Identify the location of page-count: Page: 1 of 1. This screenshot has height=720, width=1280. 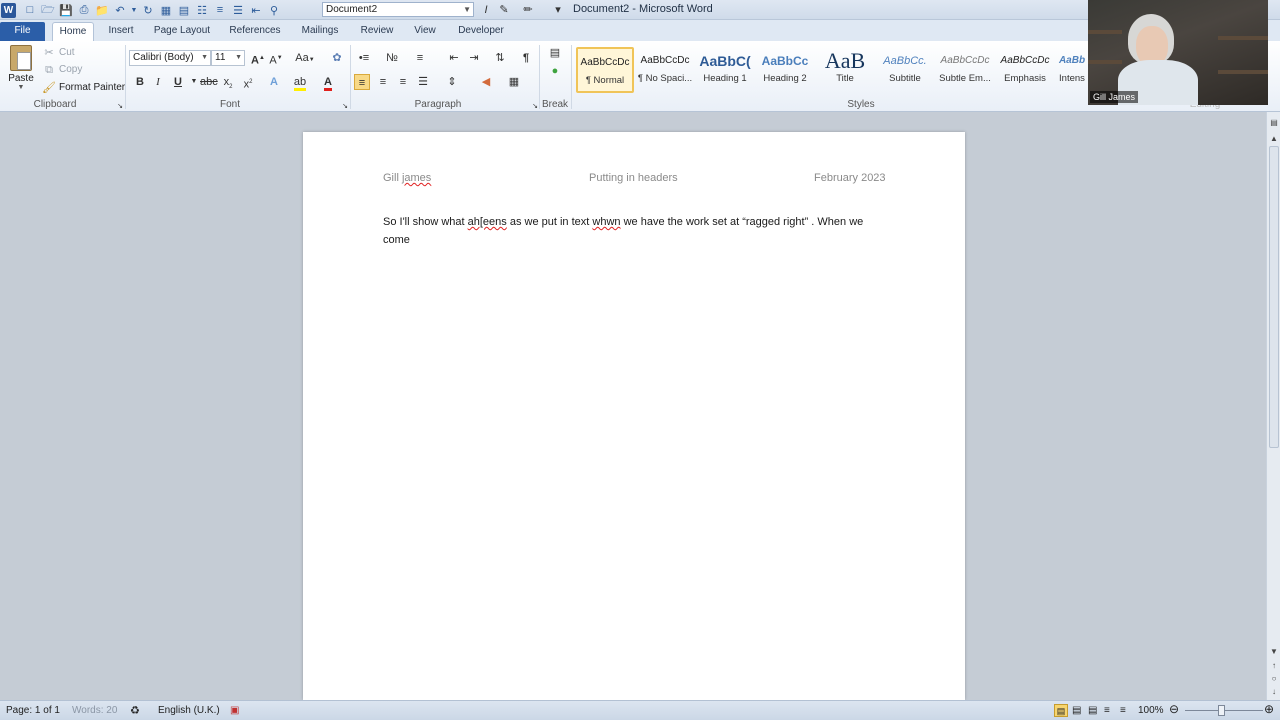
(33, 711).